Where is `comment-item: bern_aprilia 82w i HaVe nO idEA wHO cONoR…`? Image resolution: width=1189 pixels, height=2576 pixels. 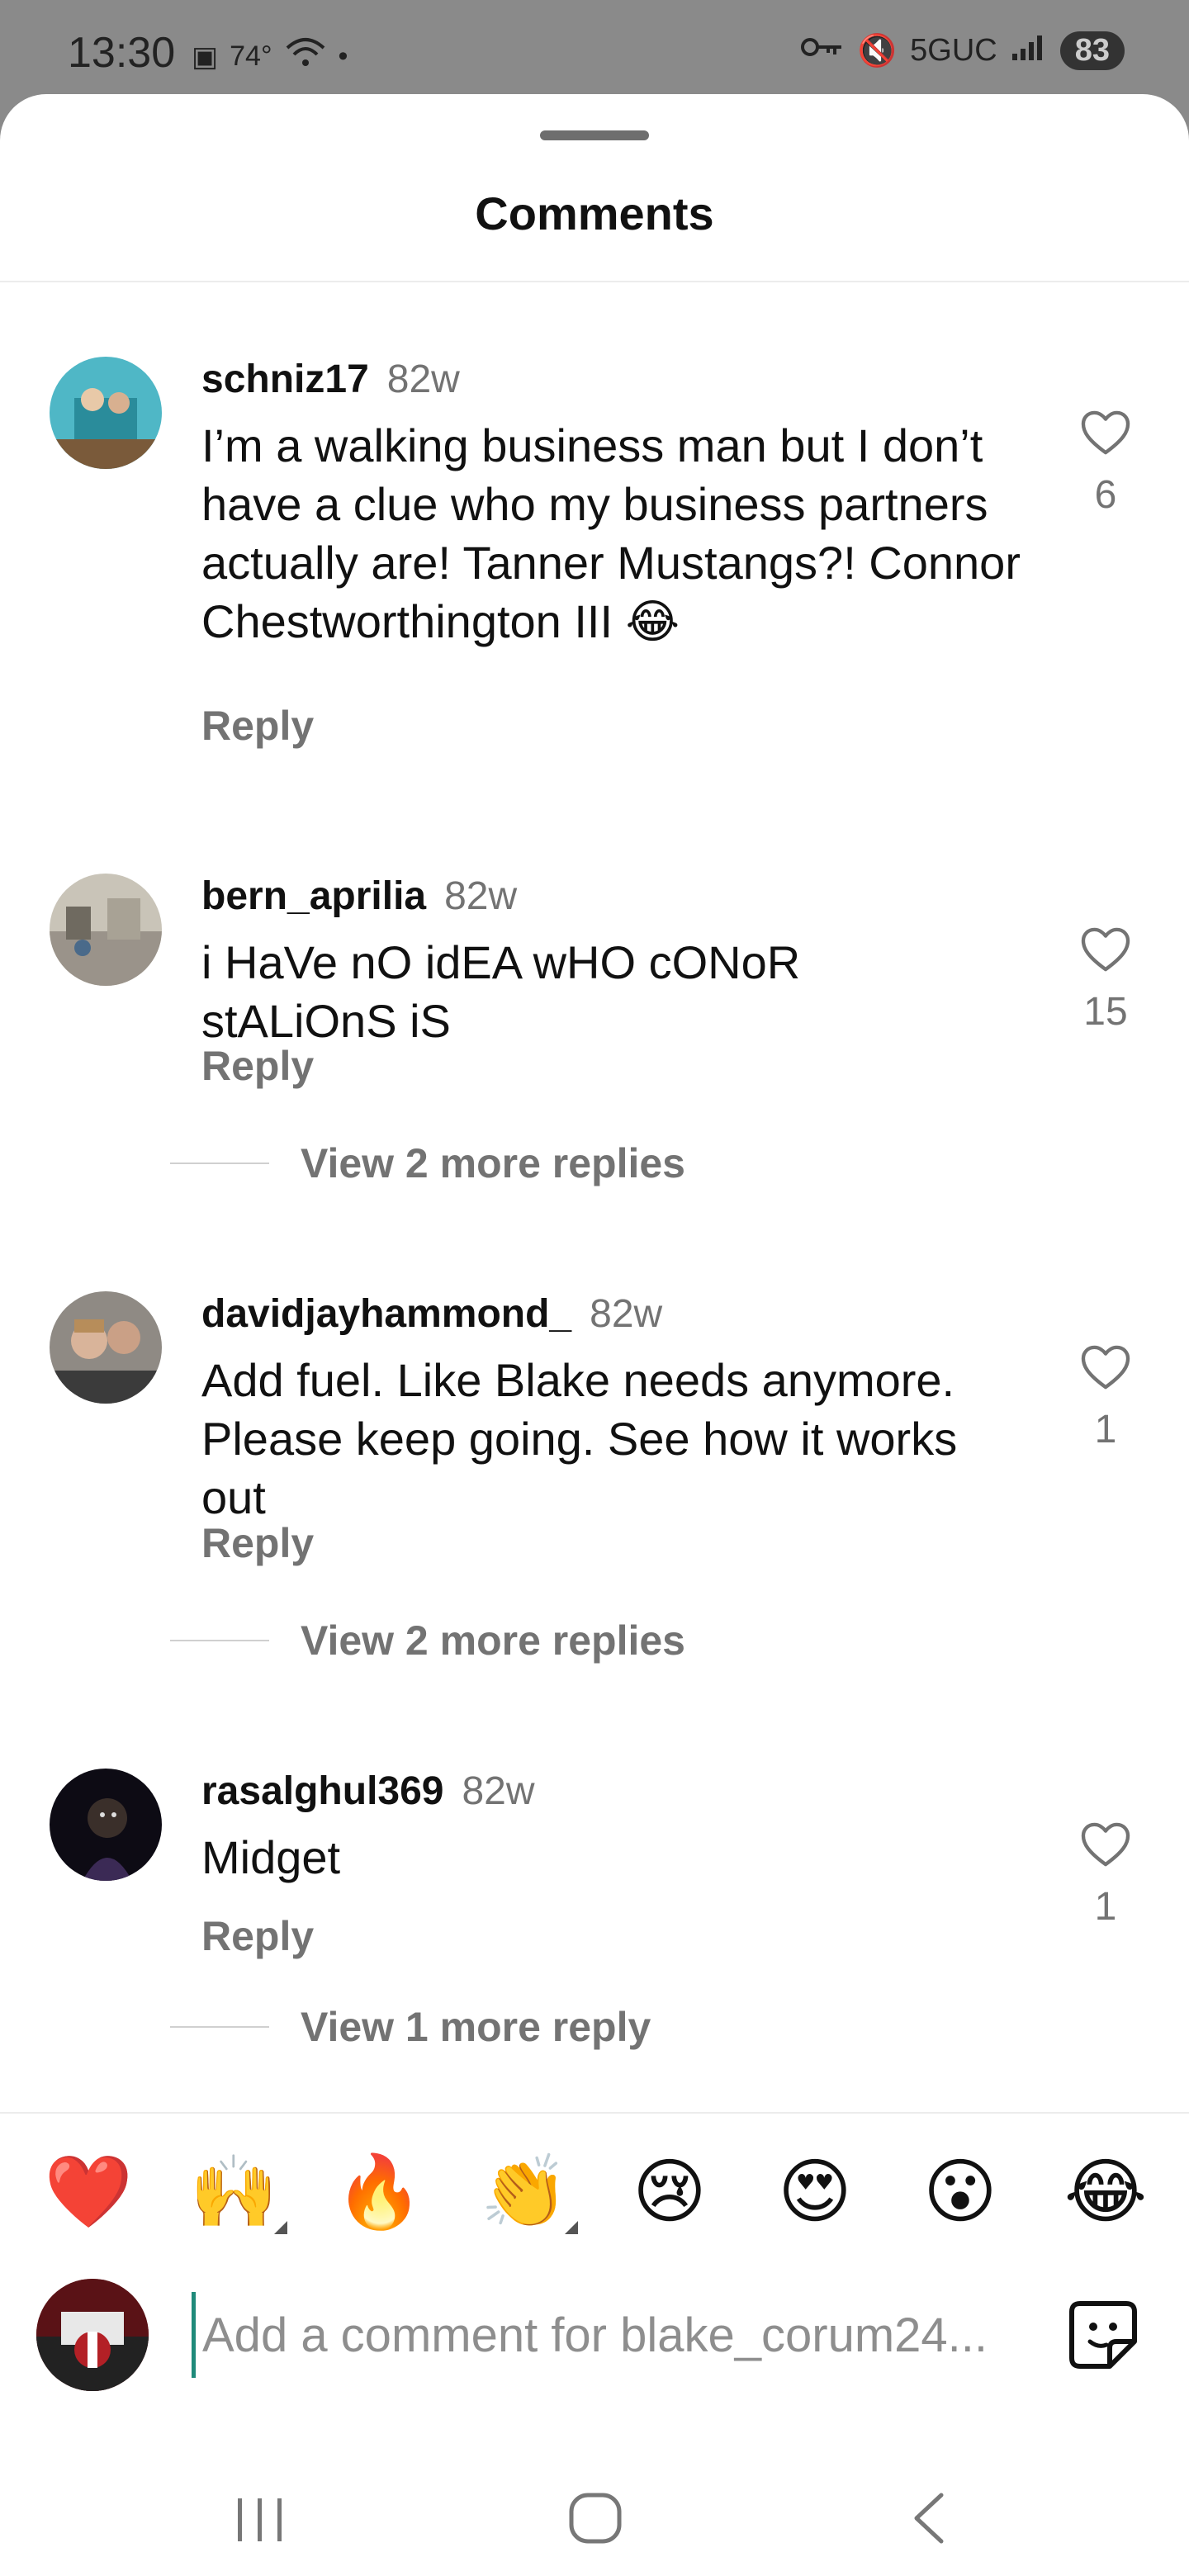
comment-item: bern_aprilia 82w i HaVe nO idEA wHO cONoR… is located at coordinates (594, 1030).